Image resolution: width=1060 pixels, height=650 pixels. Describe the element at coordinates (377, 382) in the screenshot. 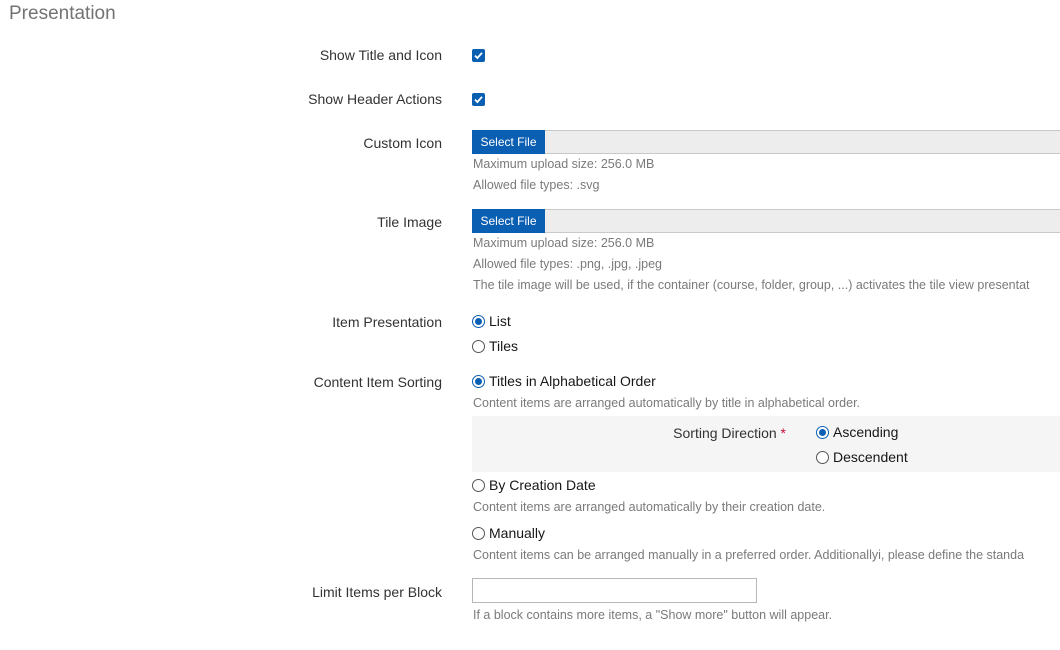

I see `content-sorting-label: Content Item Sorting` at that location.